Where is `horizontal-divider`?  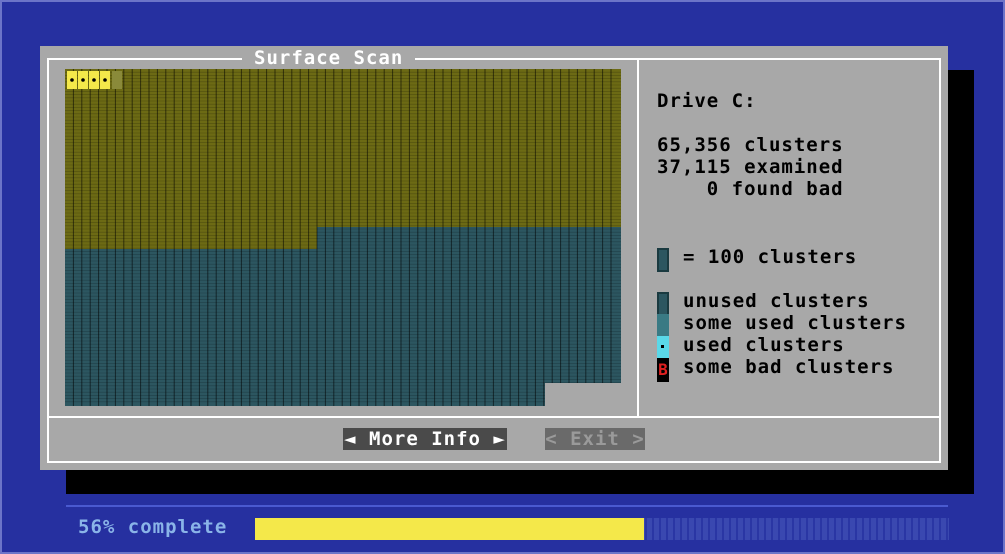
horizontal-divider is located at coordinates (494, 417).